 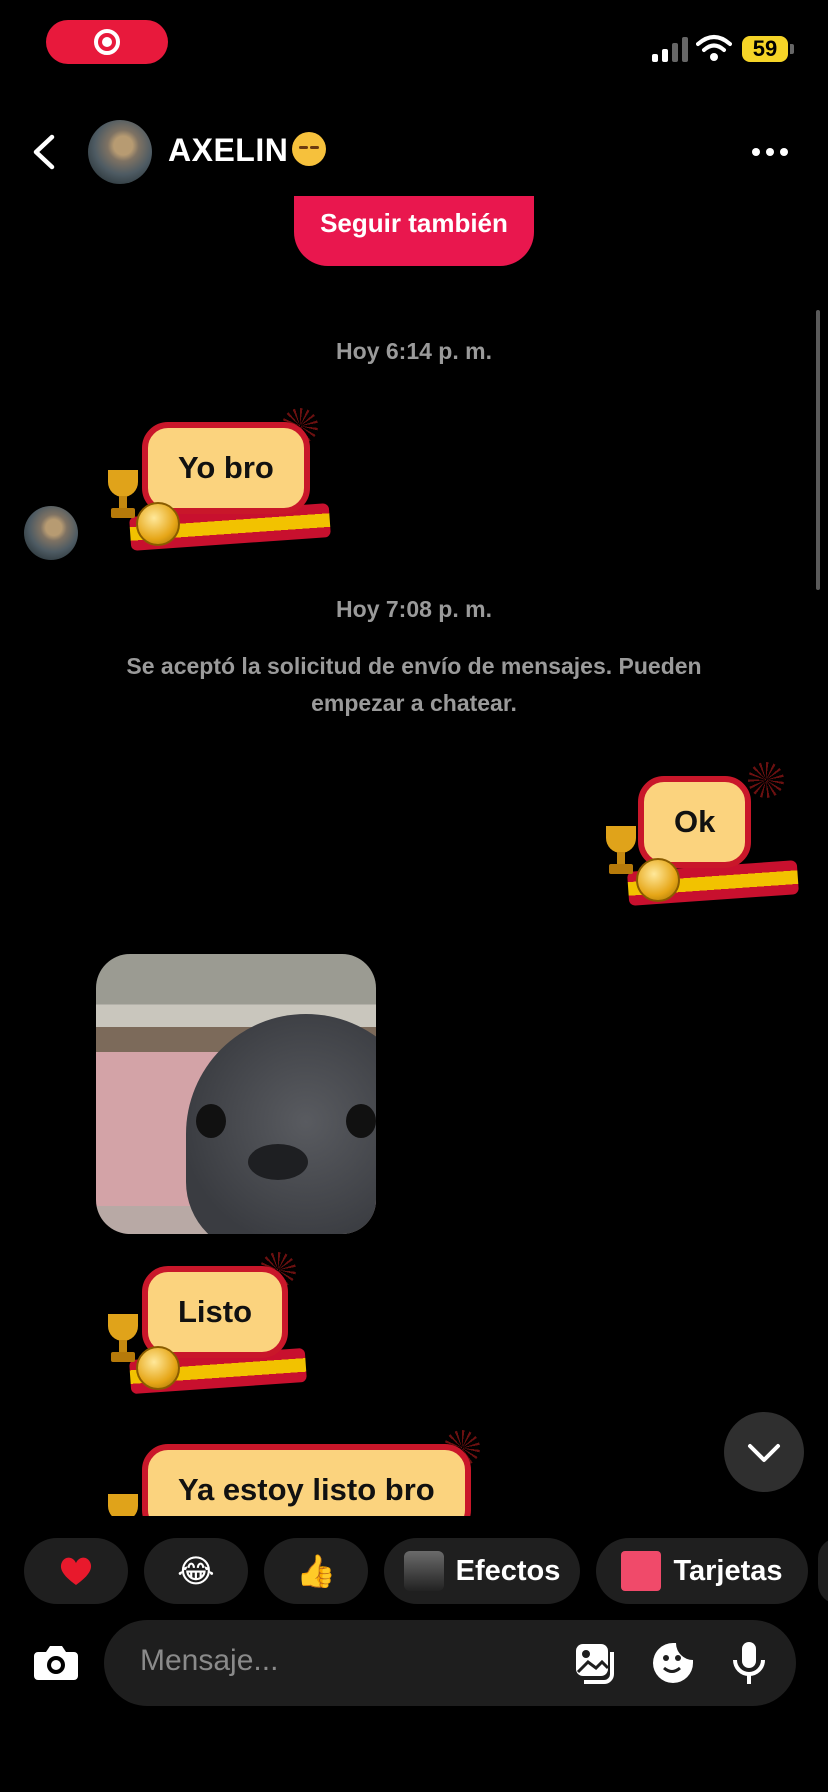 I want to click on reaction-thumbs-up-button: 👍, so click(x=316, y=1571).